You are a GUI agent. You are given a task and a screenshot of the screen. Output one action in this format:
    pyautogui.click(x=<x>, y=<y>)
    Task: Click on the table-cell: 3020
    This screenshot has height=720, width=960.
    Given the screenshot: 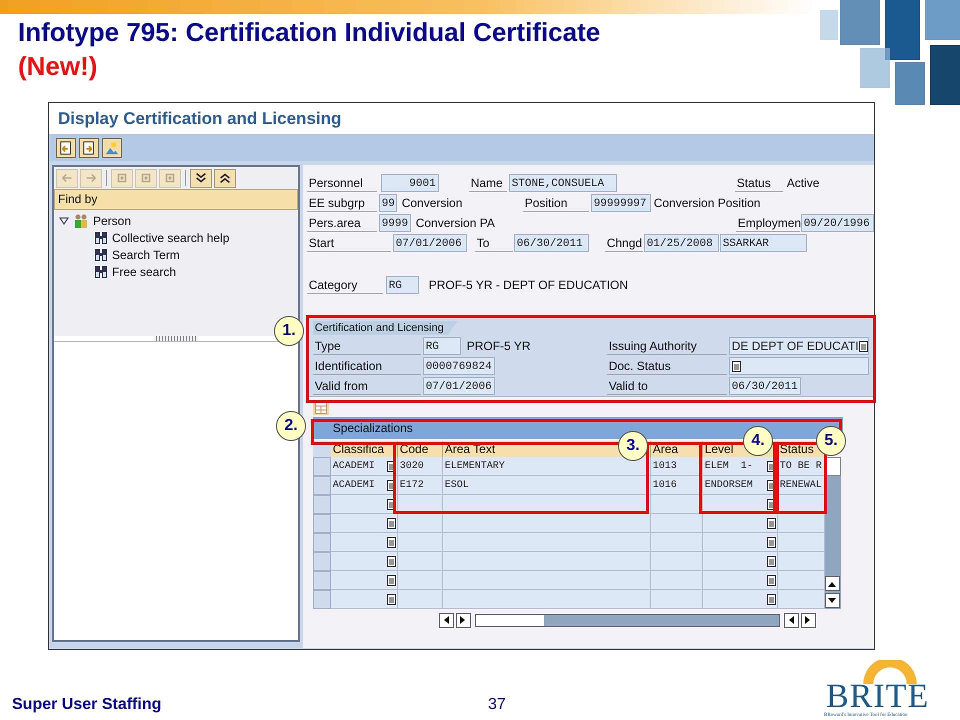 What is the action you would take?
    pyautogui.click(x=420, y=466)
    